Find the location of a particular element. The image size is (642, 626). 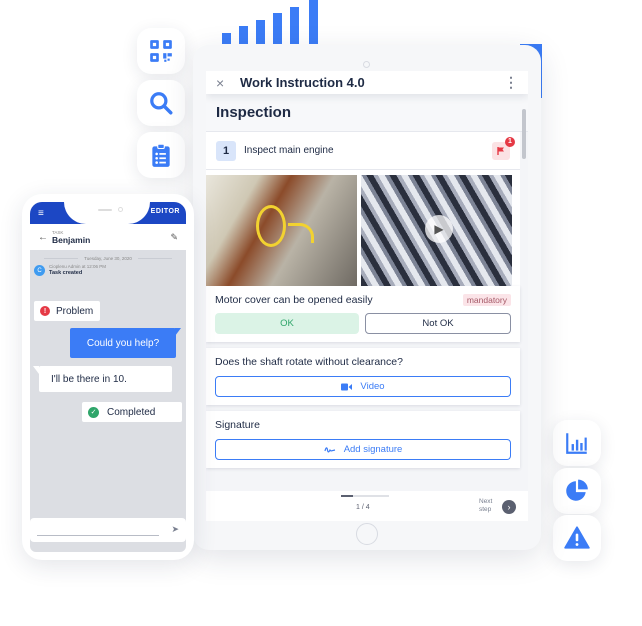

phone-header: ≡ EDITOR is located at coordinates (108, 213).